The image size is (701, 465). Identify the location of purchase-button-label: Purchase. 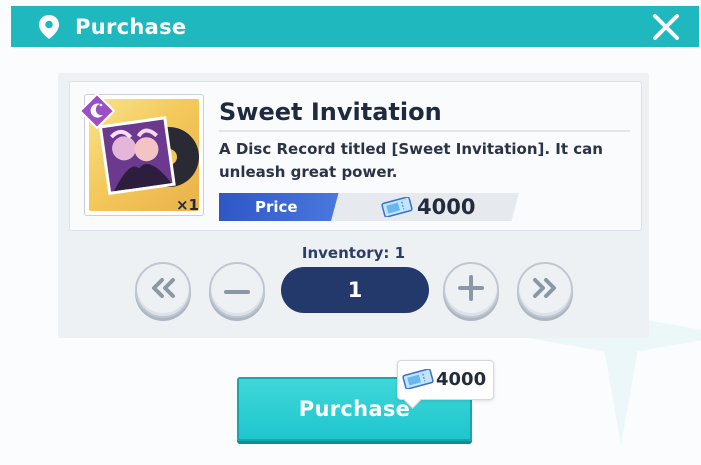
(354, 409).